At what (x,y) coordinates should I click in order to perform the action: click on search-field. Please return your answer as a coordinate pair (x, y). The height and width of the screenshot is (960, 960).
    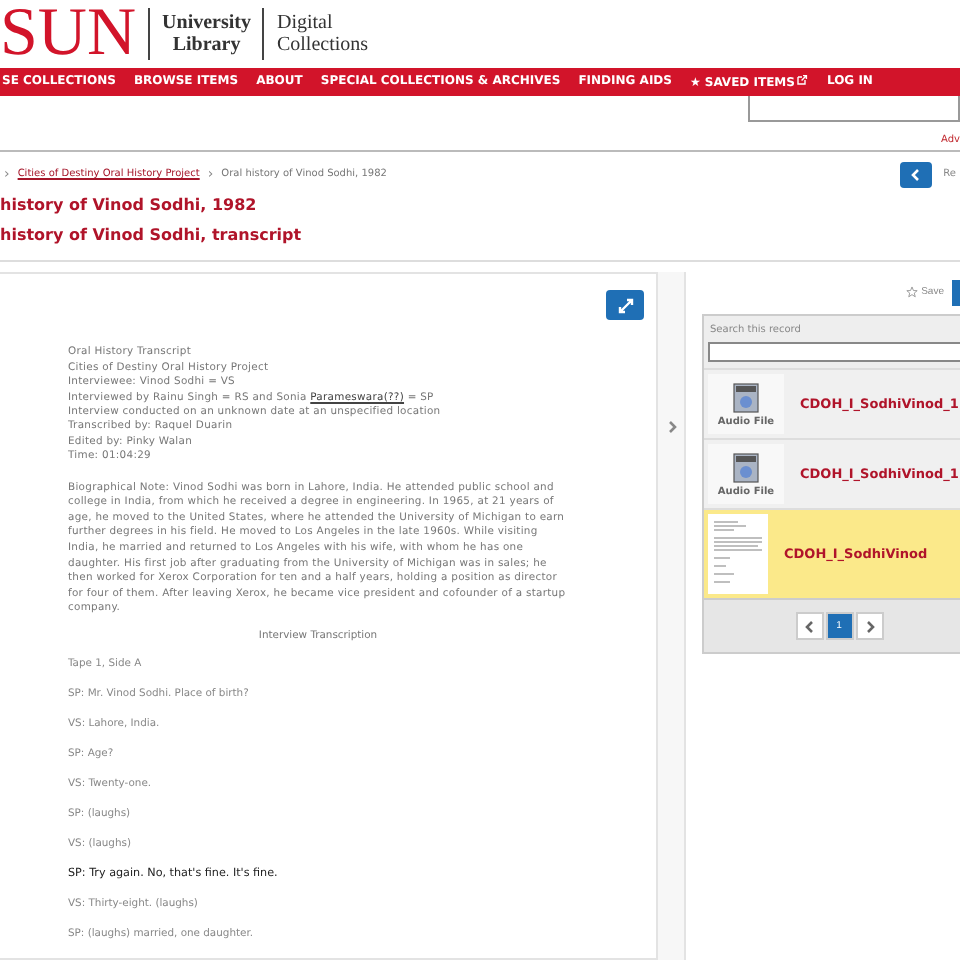
    Looking at the image, I should click on (854, 108).